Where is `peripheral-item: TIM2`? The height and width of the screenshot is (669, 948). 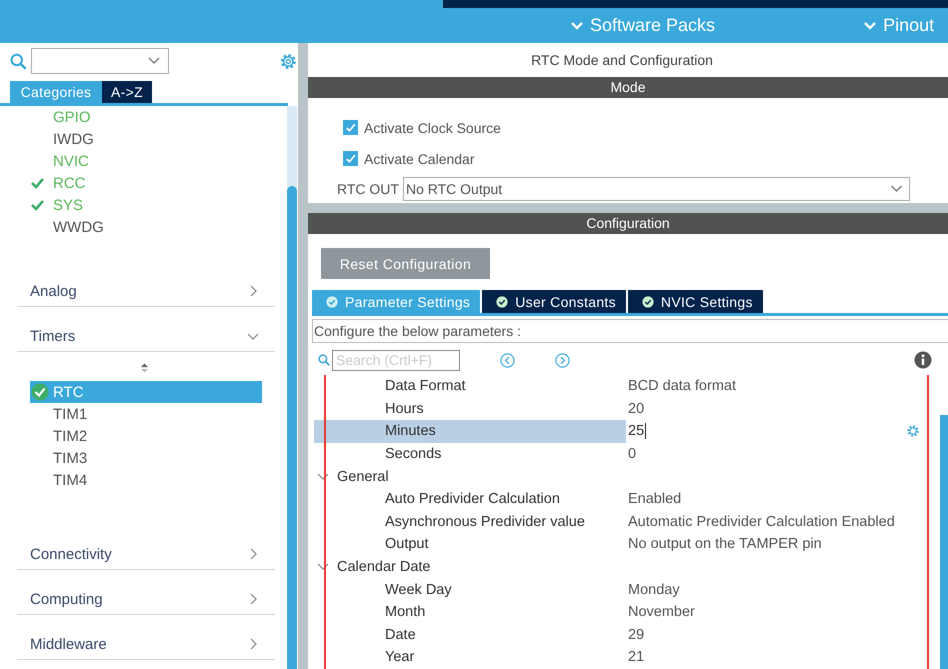 peripheral-item: TIM2 is located at coordinates (146, 436).